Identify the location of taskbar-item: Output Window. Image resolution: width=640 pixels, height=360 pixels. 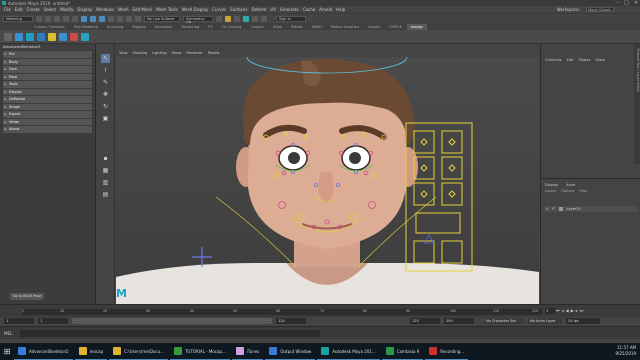
(290, 351).